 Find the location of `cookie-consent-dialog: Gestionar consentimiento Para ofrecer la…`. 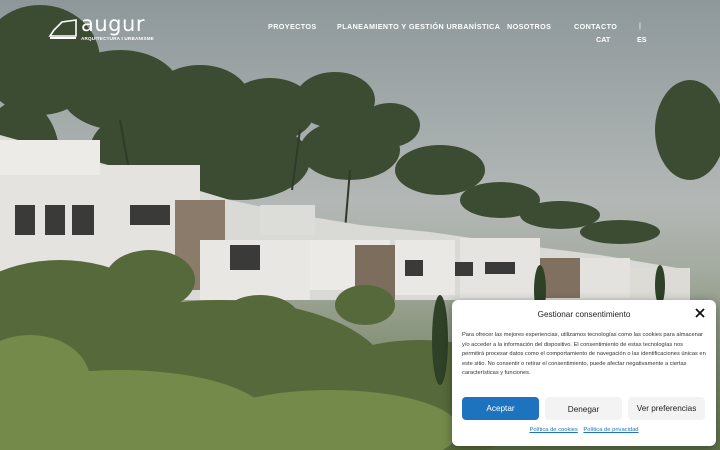

cookie-consent-dialog: Gestionar consentimiento Para ofrecer la… is located at coordinates (584, 373).